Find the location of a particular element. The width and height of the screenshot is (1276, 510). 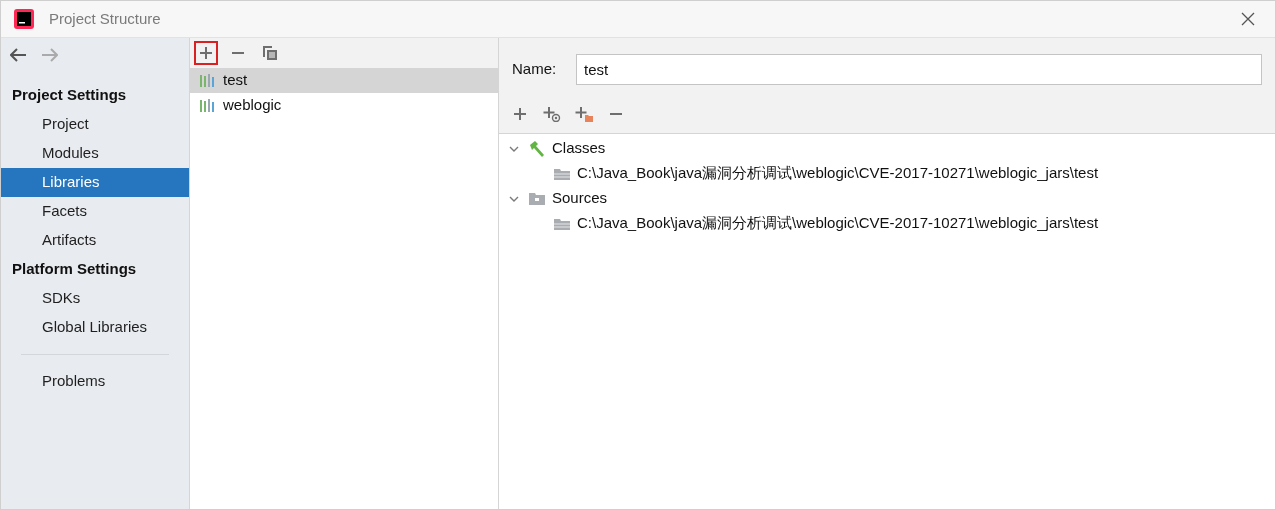

tree-node: Sources is located at coordinates (887, 198).